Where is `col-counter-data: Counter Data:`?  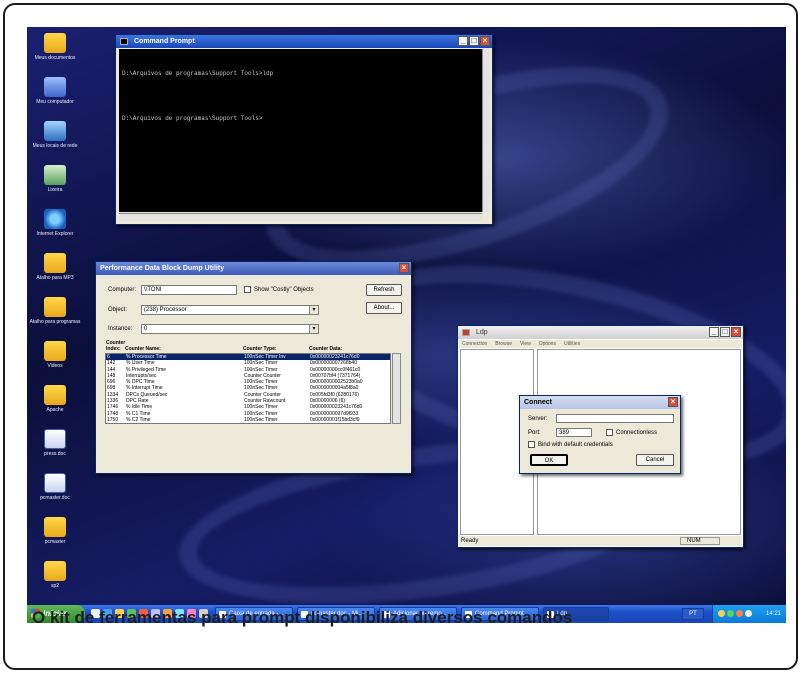 col-counter-data: Counter Data: is located at coordinates (326, 349).